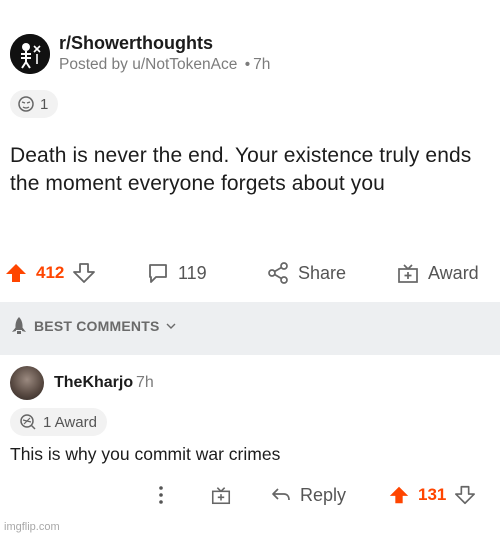 The height and width of the screenshot is (537, 500). I want to click on award-medal-icon, so click(28, 422).